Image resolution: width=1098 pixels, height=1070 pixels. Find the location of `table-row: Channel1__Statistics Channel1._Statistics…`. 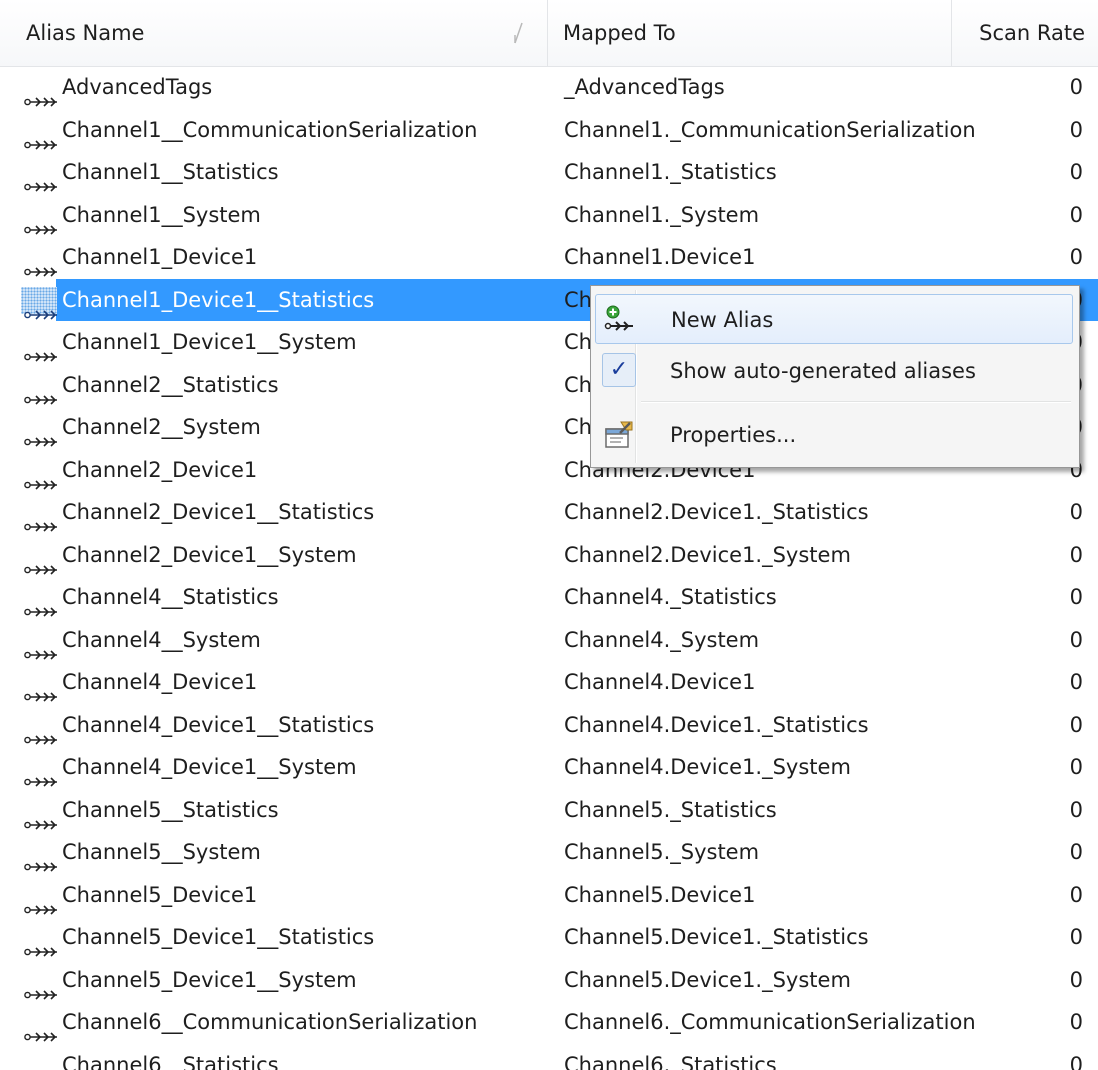

table-row: Channel1__Statistics Channel1._Statistics… is located at coordinates (549, 172).